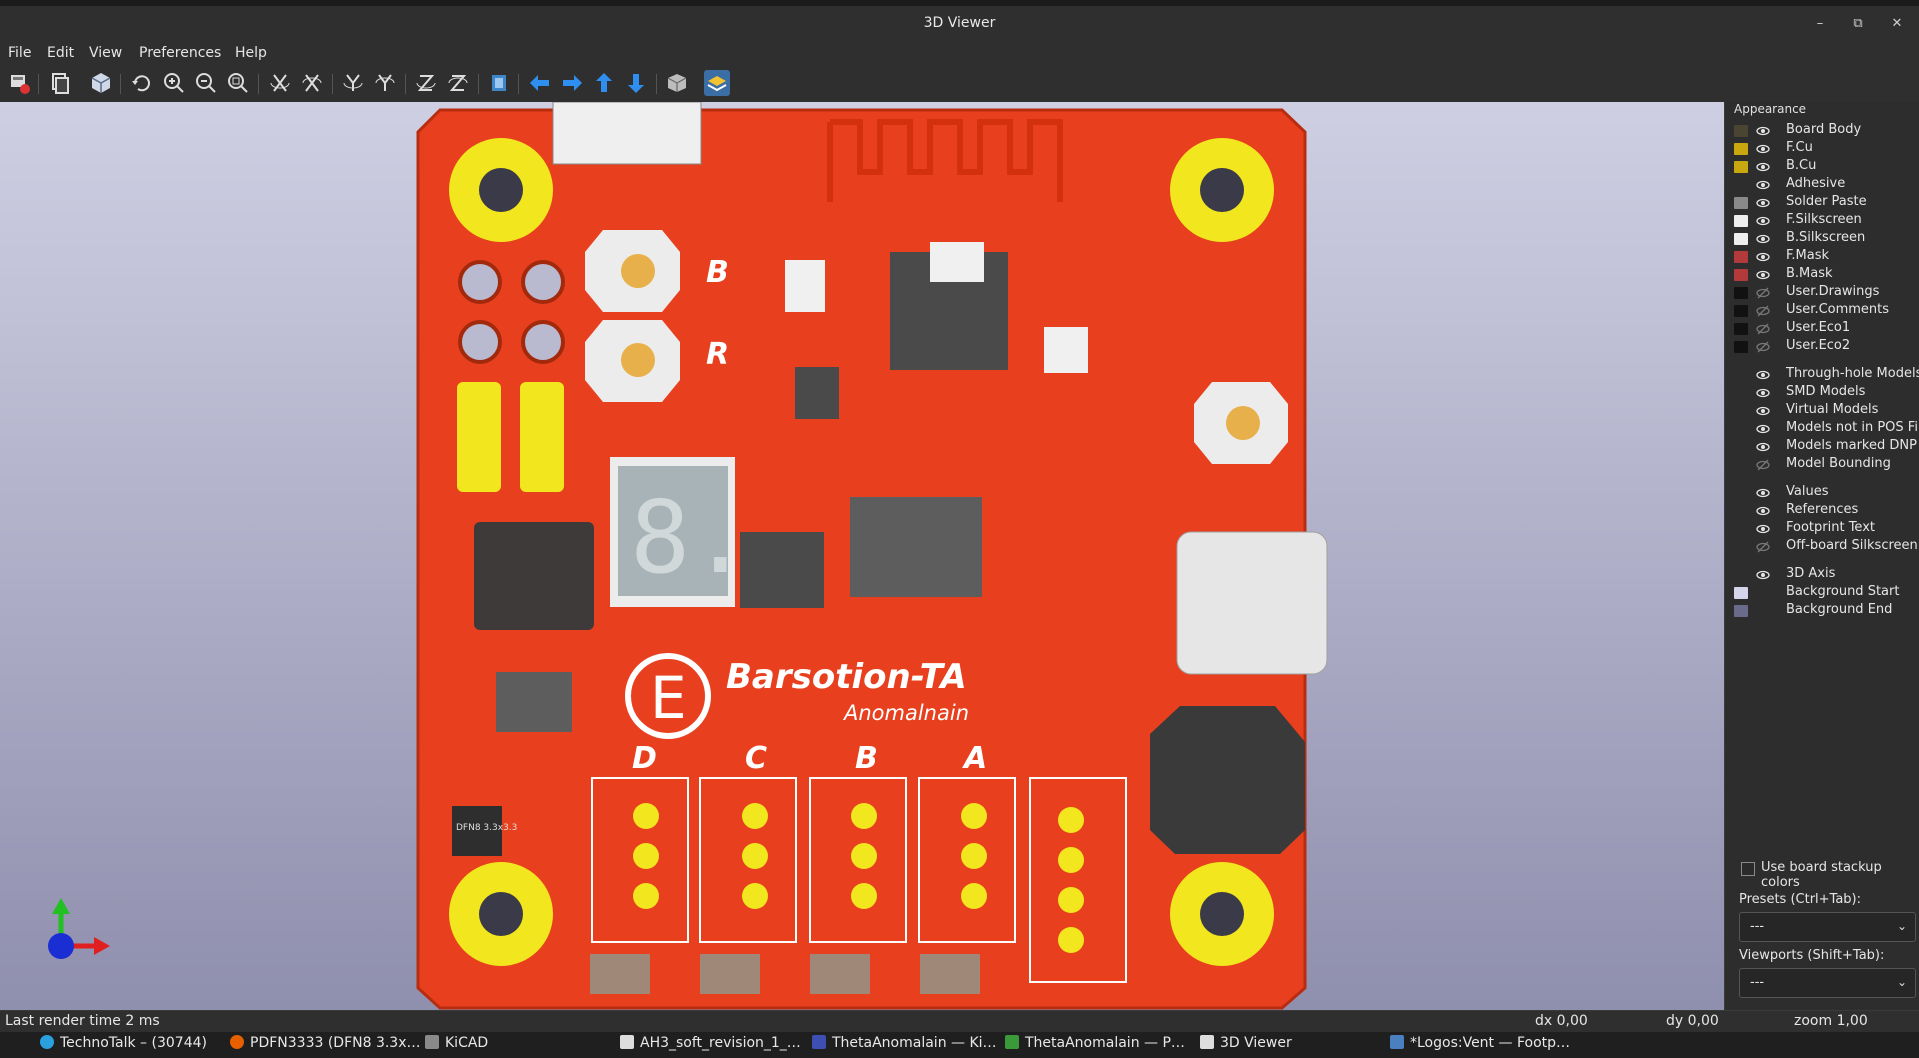  Describe the element at coordinates (1246, 1046) in the screenshot. I see `taskbar-item-3d-viewer: 3D Viewer` at that location.